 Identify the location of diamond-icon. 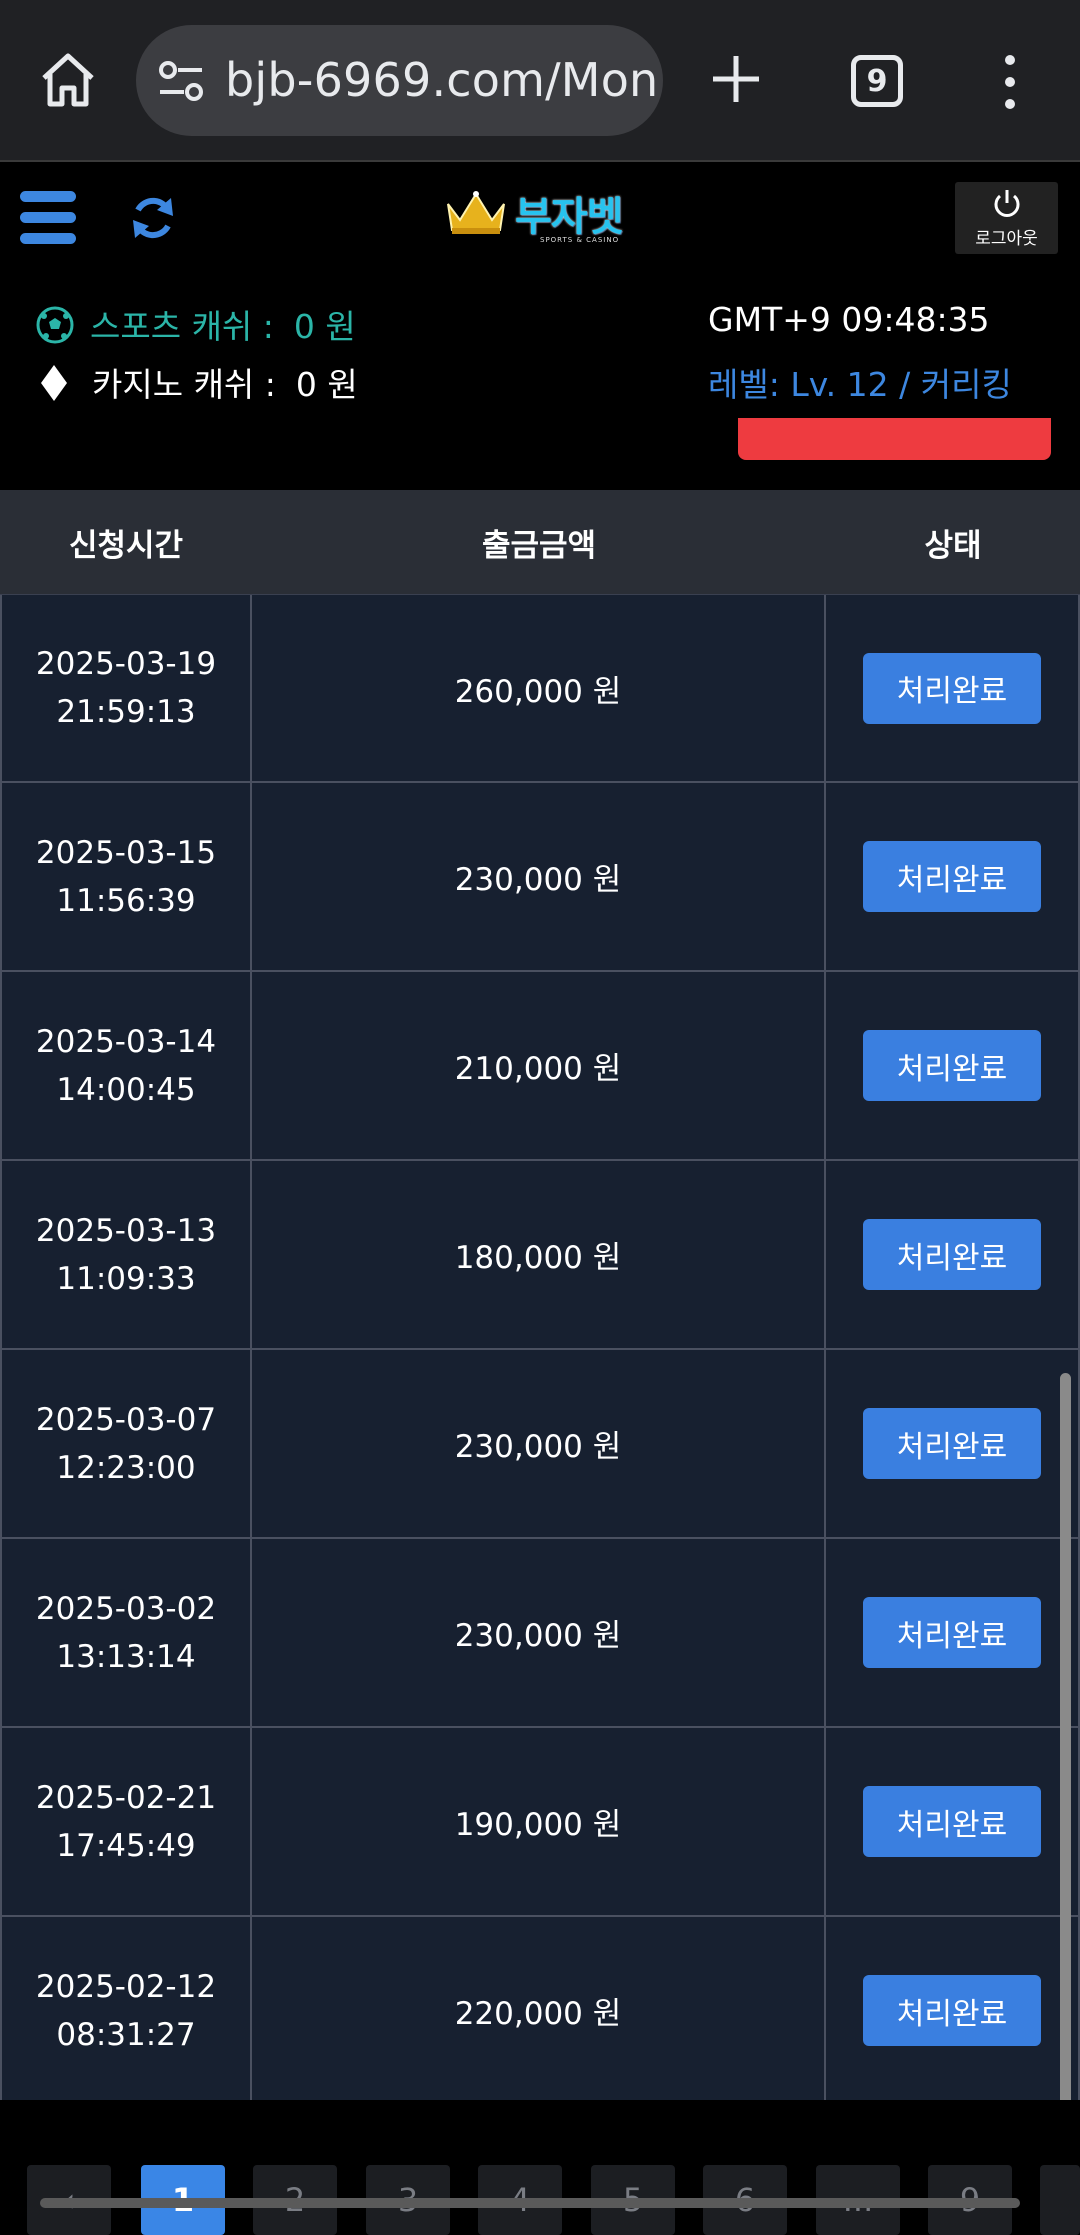
(54, 383).